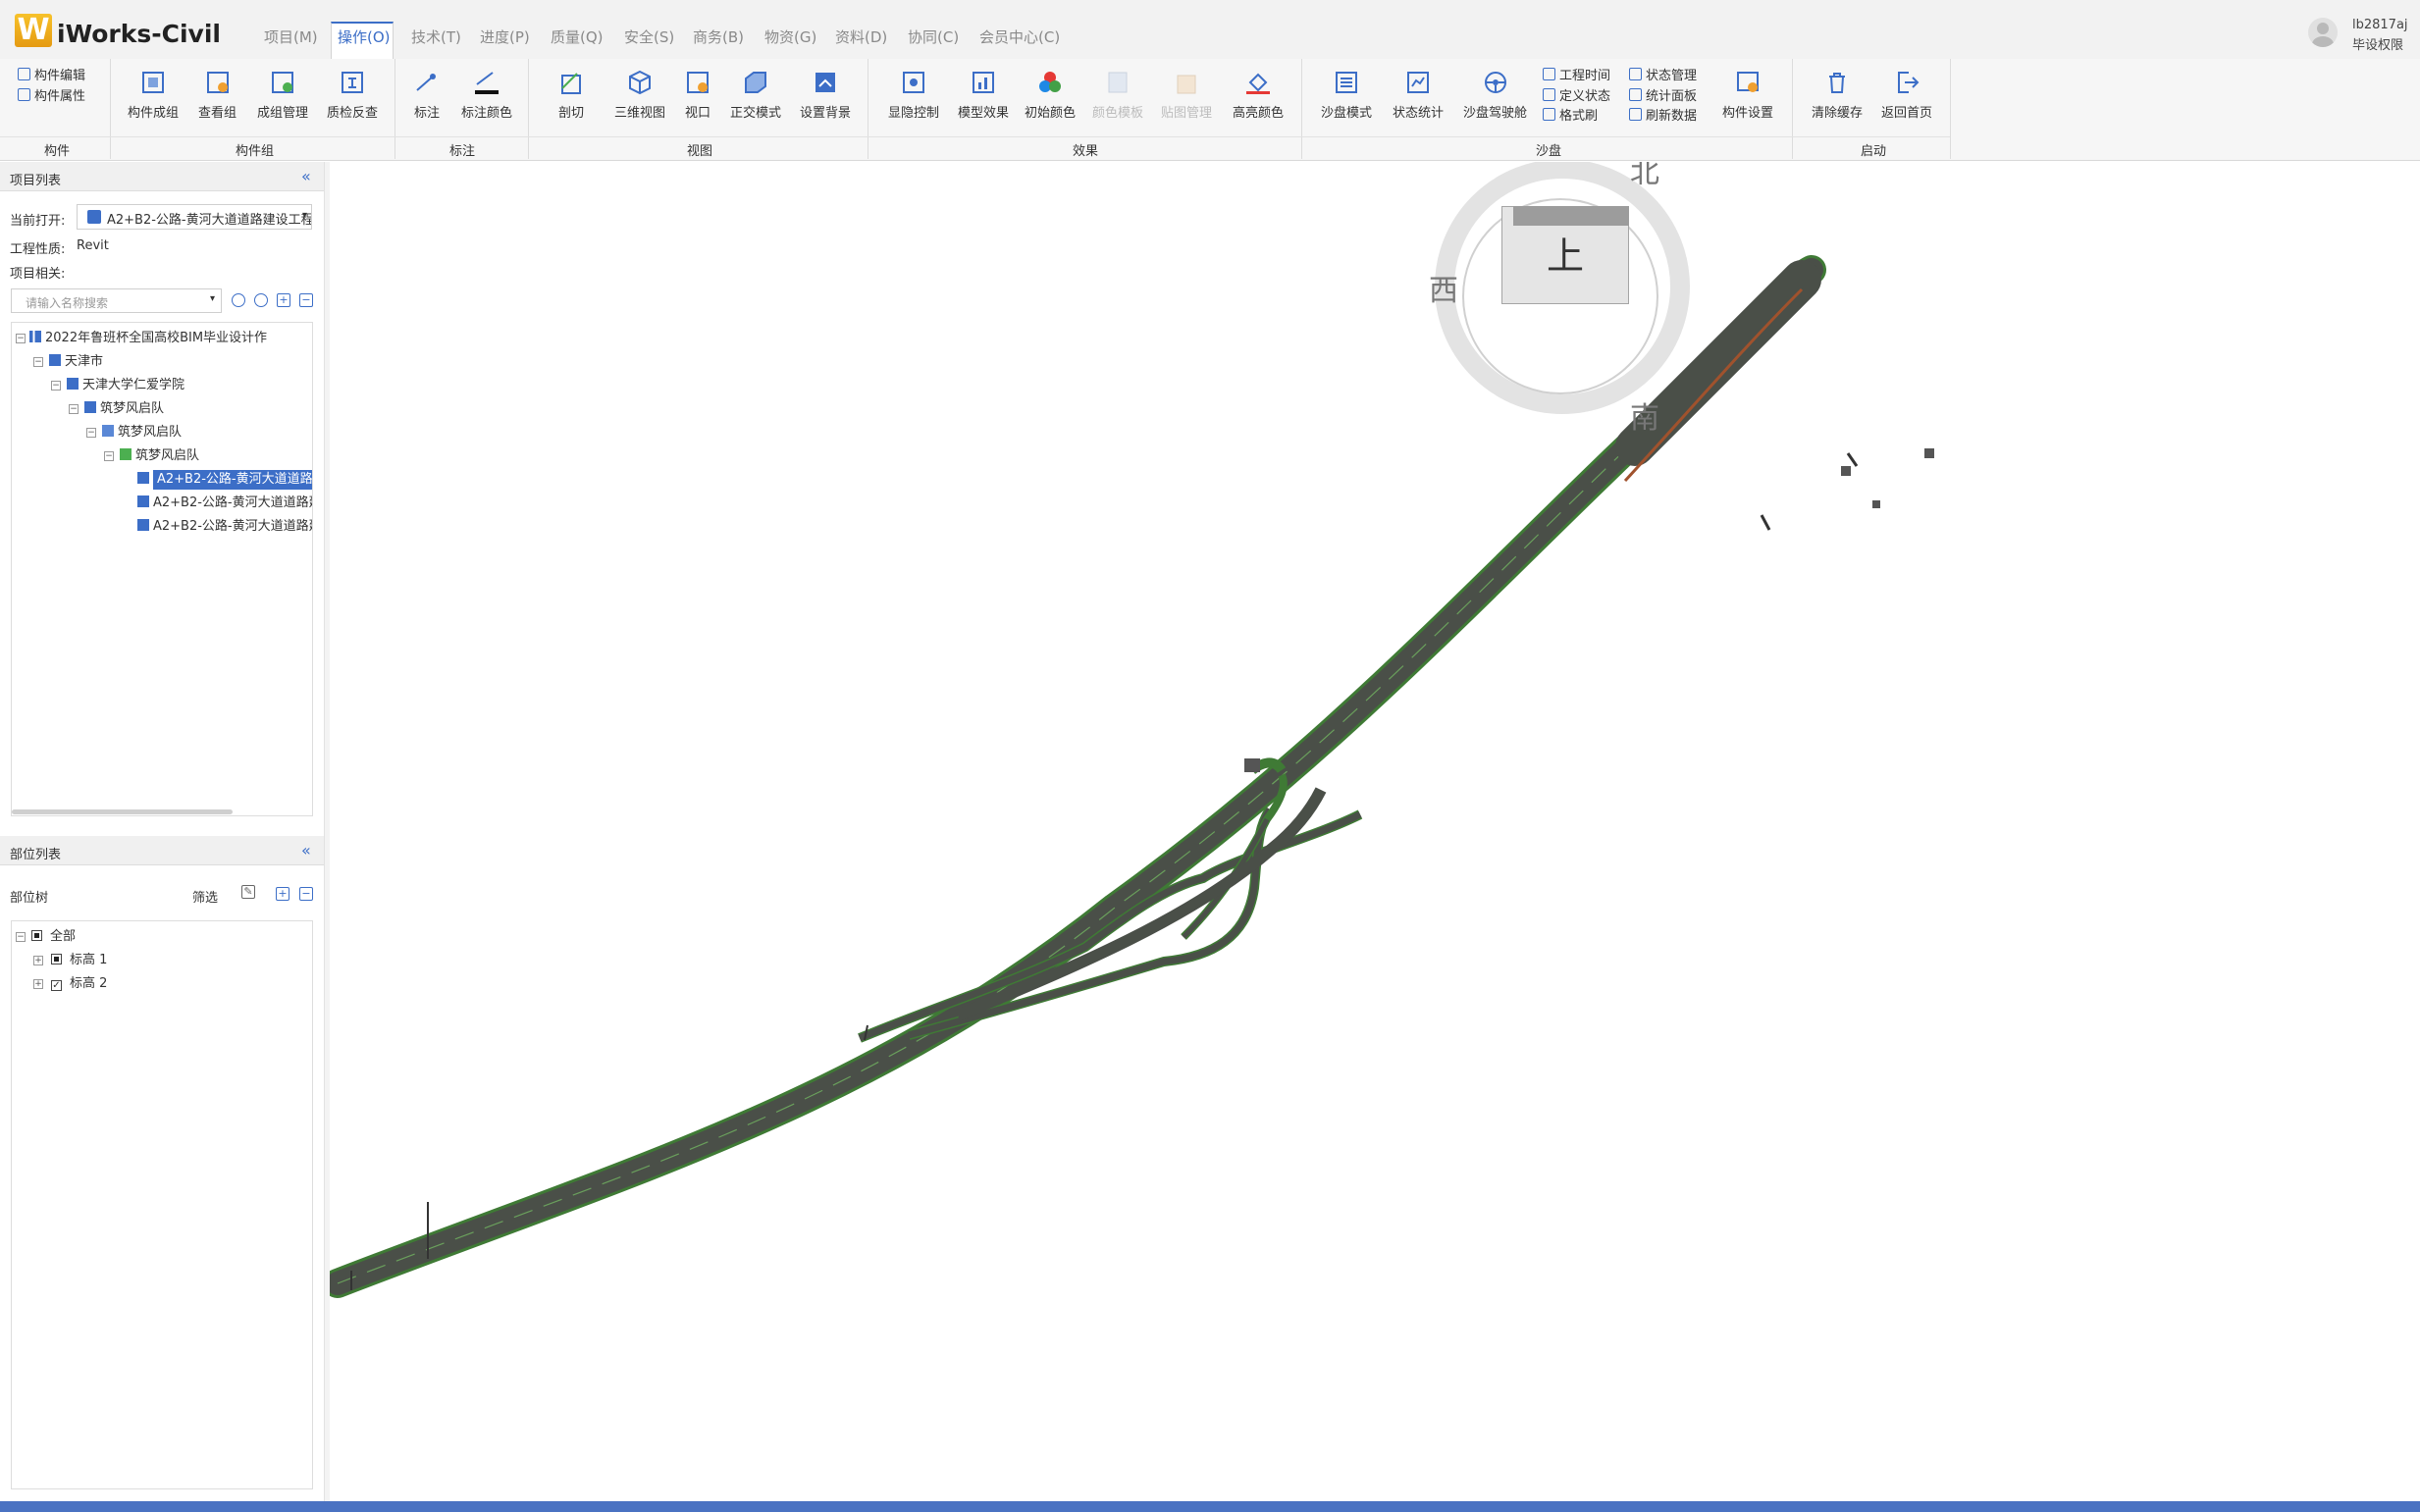 Image resolution: width=2420 pixels, height=1512 pixels. I want to click on sandtable-cockpit-button: 沙盘驾驶舱, so click(1495, 95).